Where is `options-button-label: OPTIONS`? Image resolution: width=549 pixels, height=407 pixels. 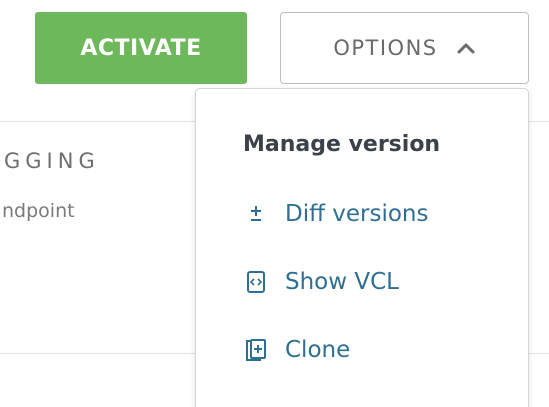
options-button-label: OPTIONS is located at coordinates (385, 48).